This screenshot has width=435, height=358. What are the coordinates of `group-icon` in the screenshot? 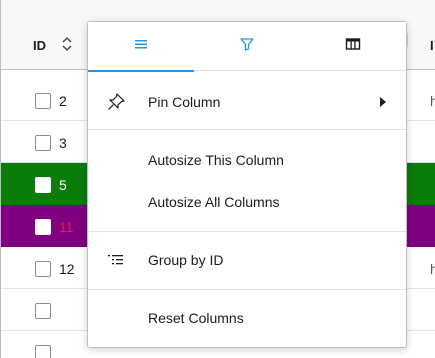 It's located at (116, 260).